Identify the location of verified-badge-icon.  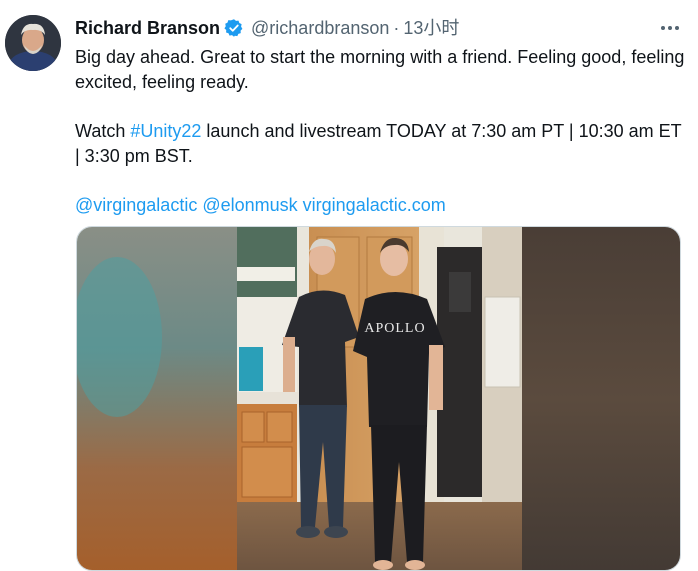
(234, 28).